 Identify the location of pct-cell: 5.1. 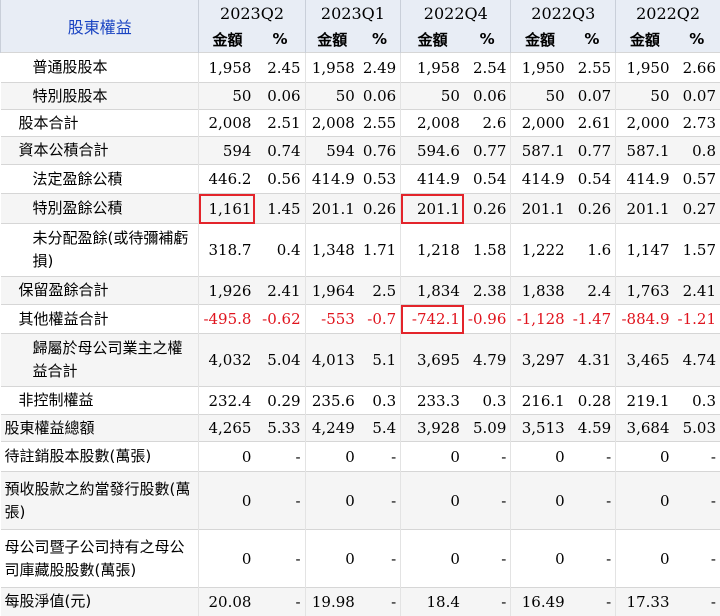
(380, 360).